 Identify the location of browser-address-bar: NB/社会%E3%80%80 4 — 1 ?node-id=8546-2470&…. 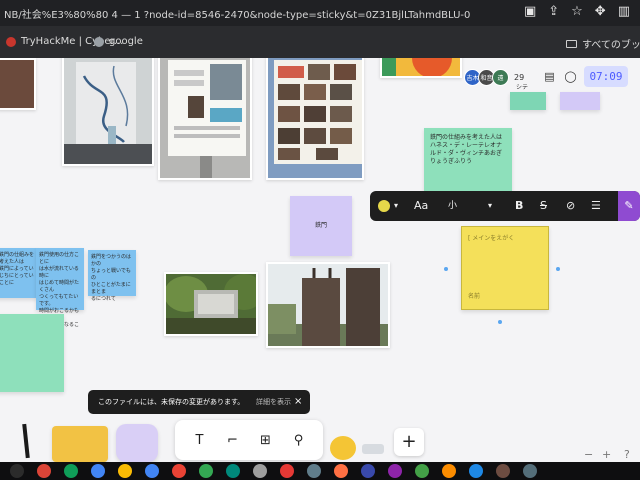
(320, 13).